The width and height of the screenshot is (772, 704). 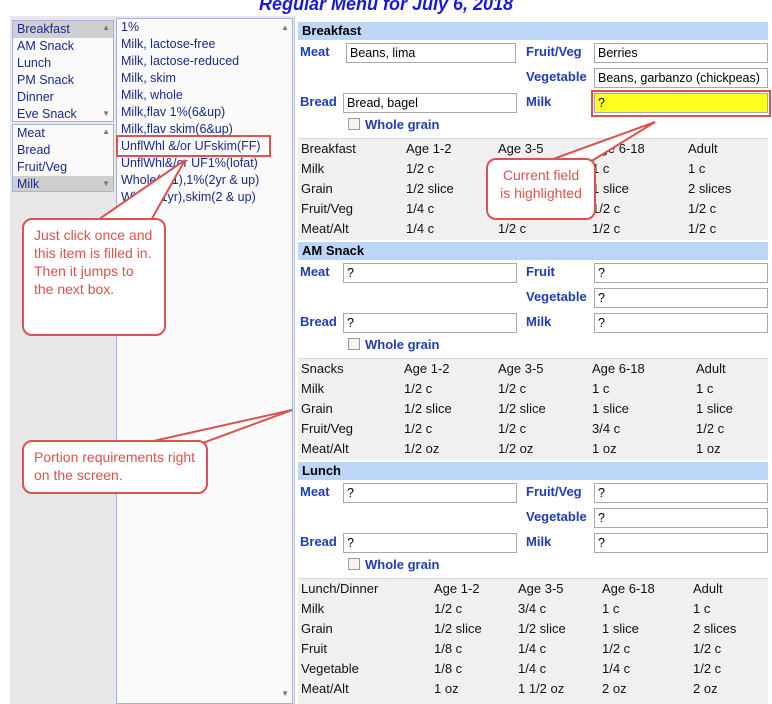 I want to click on page-title: Regular Menu for July 6, 2018, so click(x=386, y=7).